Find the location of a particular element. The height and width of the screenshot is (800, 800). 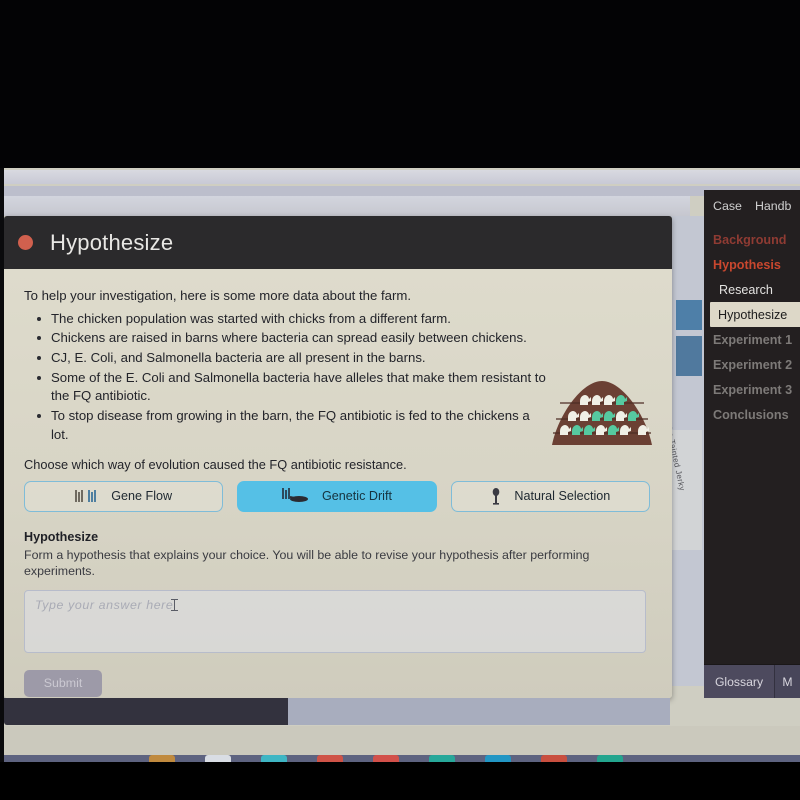

sidebar-item-background: Background is located at coordinates (752, 239).